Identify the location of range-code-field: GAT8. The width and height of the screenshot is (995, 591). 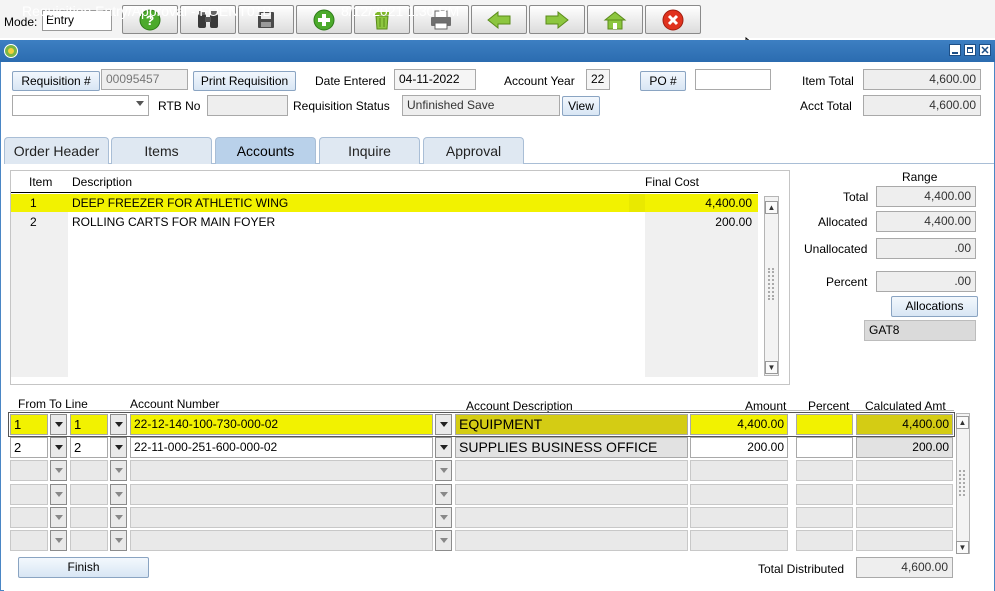
(920, 330).